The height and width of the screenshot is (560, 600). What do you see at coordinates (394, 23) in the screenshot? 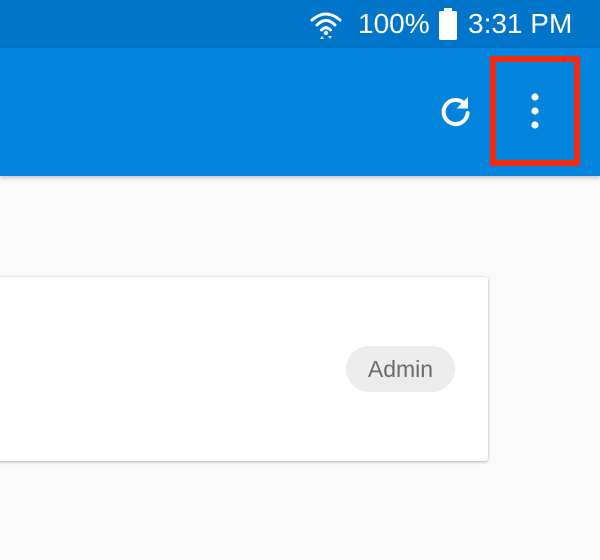
I see `battery-percentage: 100%` at bounding box center [394, 23].